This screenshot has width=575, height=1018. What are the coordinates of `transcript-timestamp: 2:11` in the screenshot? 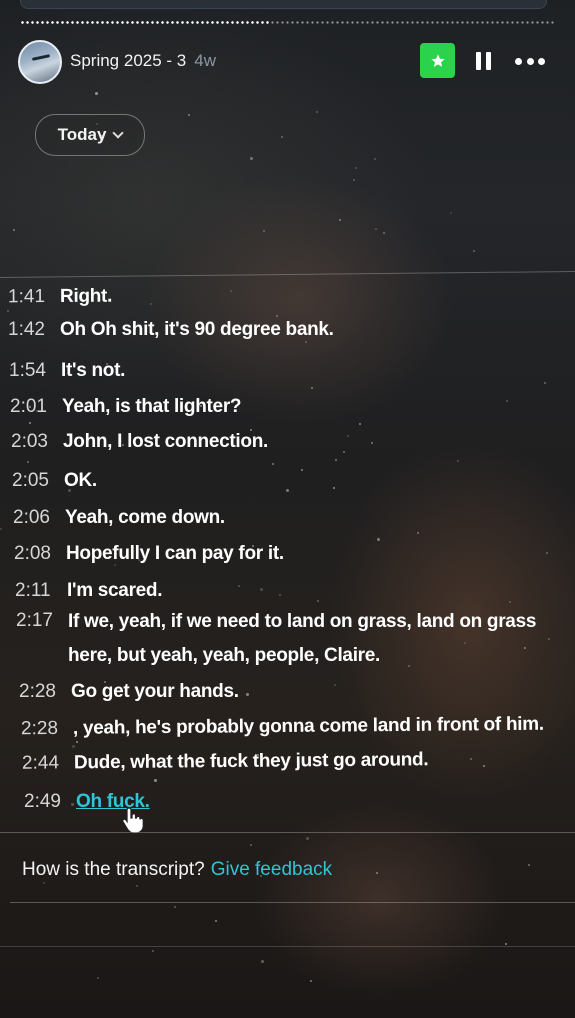 It's located at (41, 590).